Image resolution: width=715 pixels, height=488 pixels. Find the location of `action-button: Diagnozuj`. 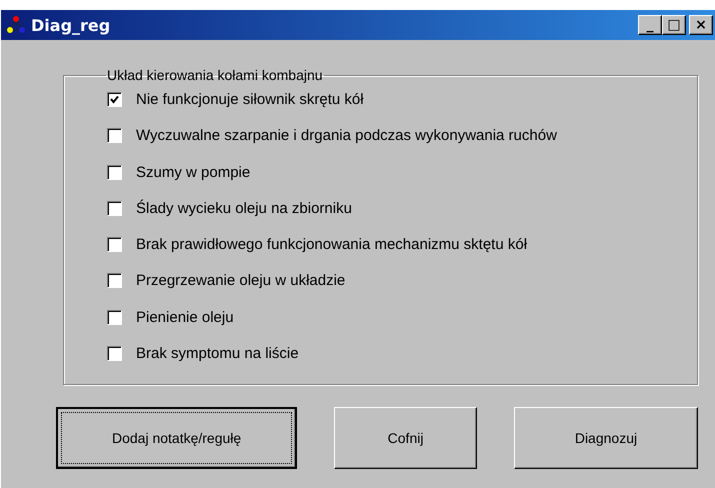

action-button: Diagnozuj is located at coordinates (606, 438).